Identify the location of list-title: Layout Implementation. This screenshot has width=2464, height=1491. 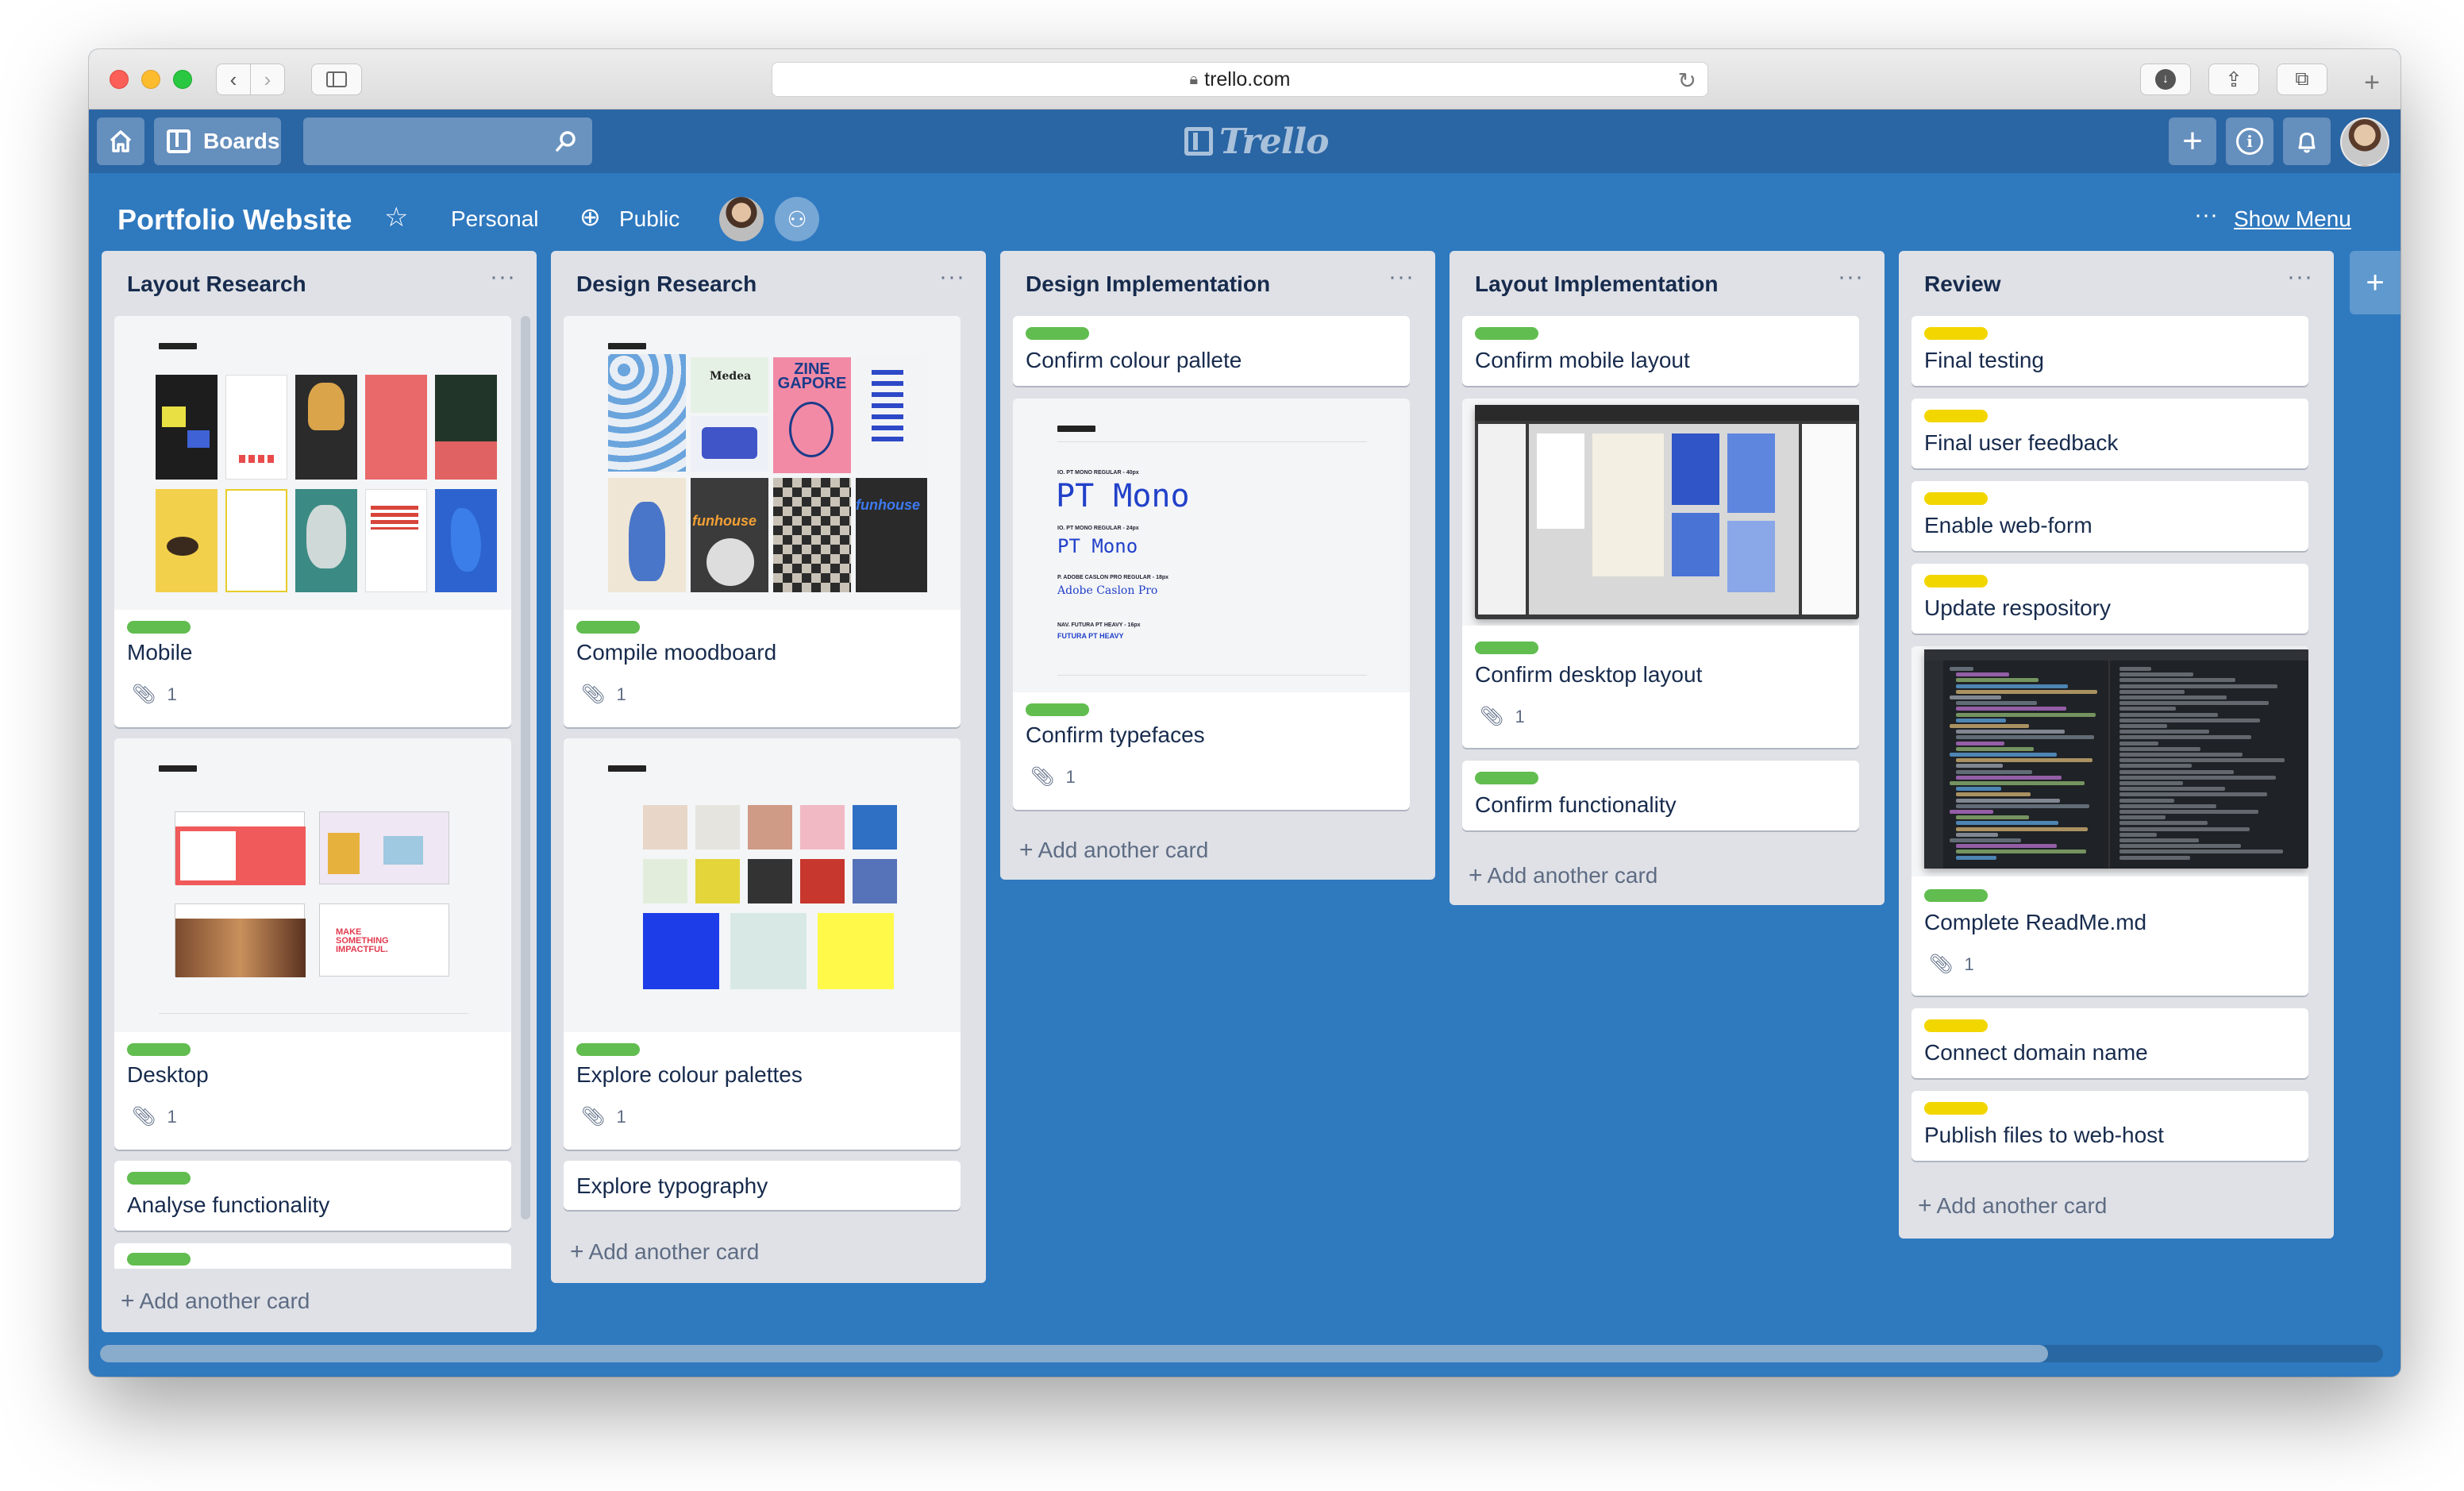
(1596, 285).